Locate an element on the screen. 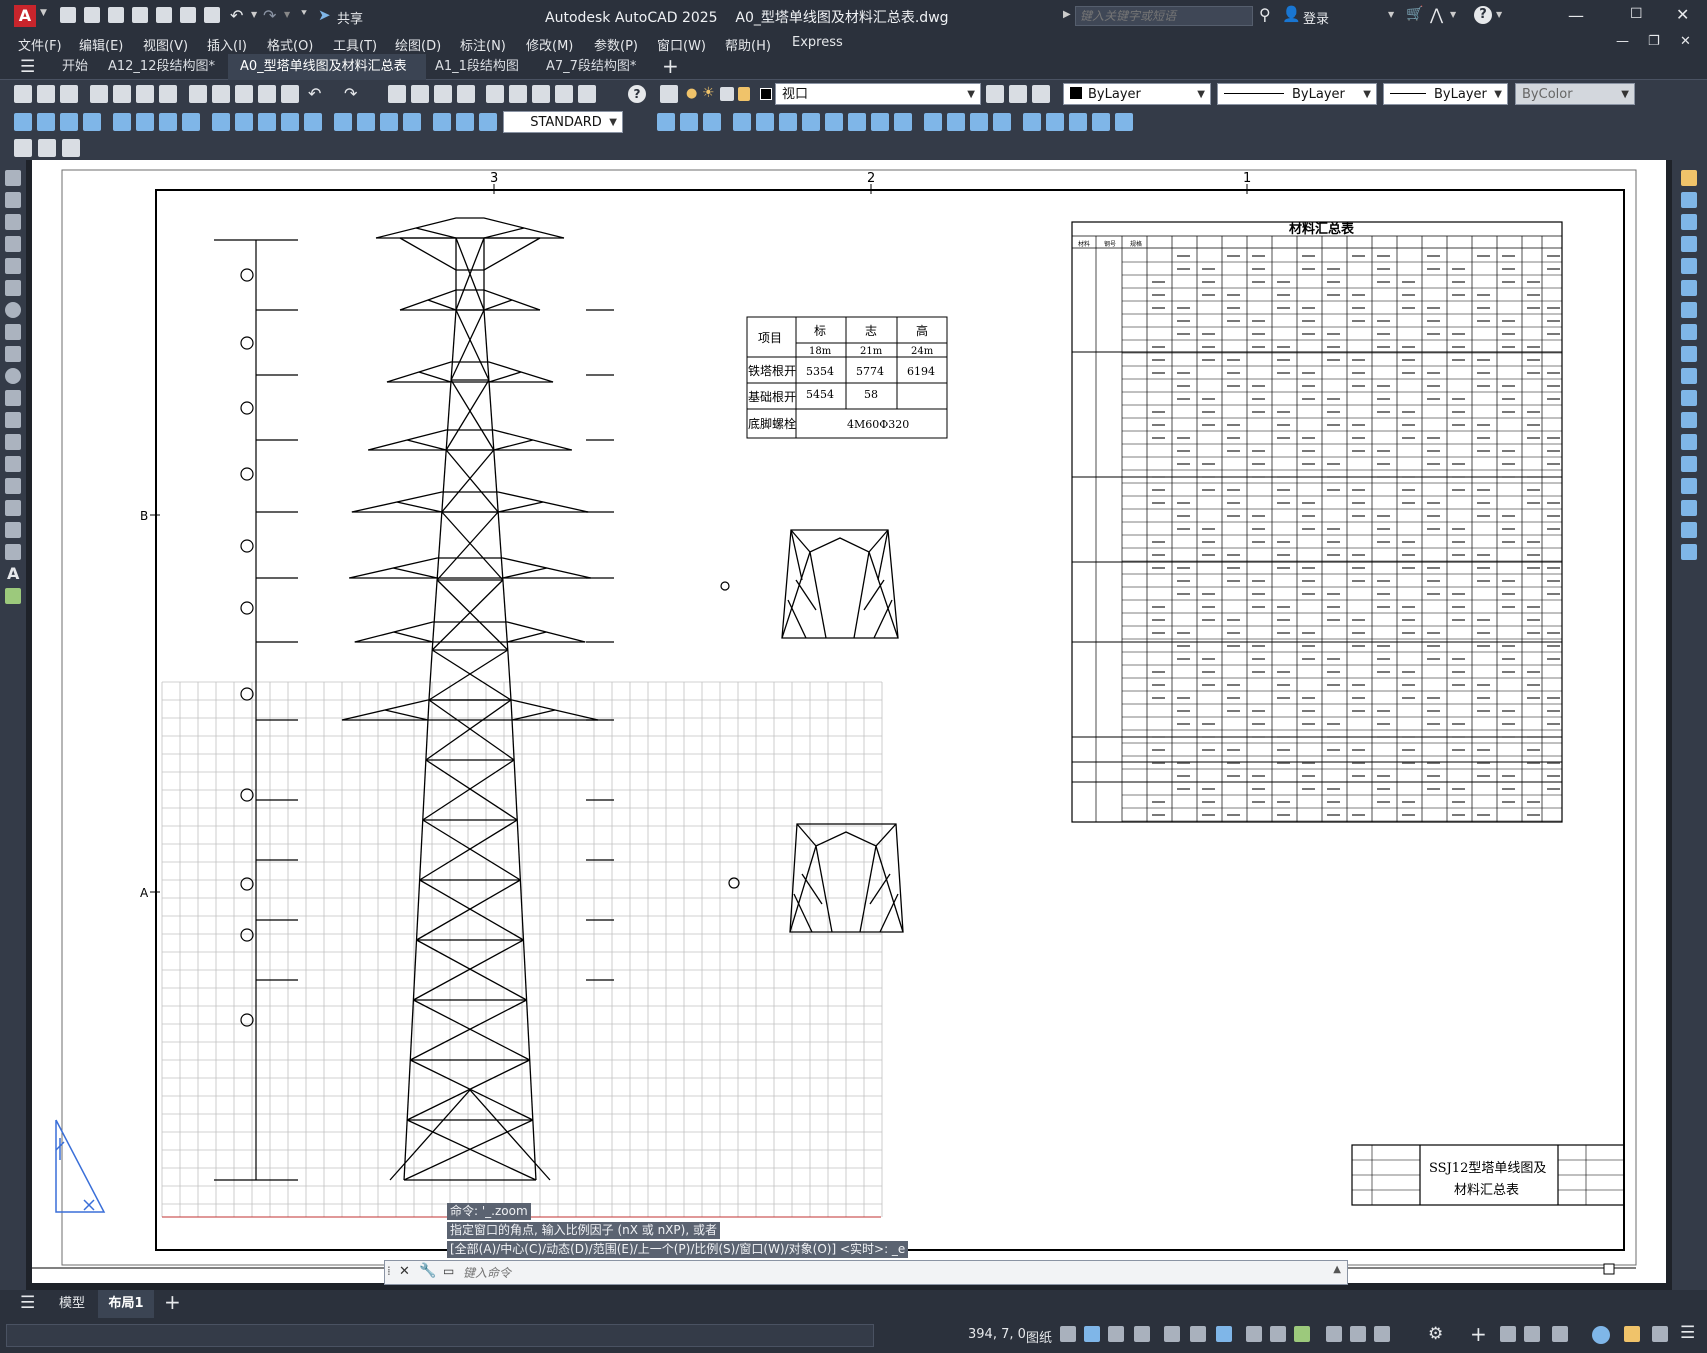 This screenshot has height=1353, width=1707. block-editor-icon is located at coordinates (290, 94).